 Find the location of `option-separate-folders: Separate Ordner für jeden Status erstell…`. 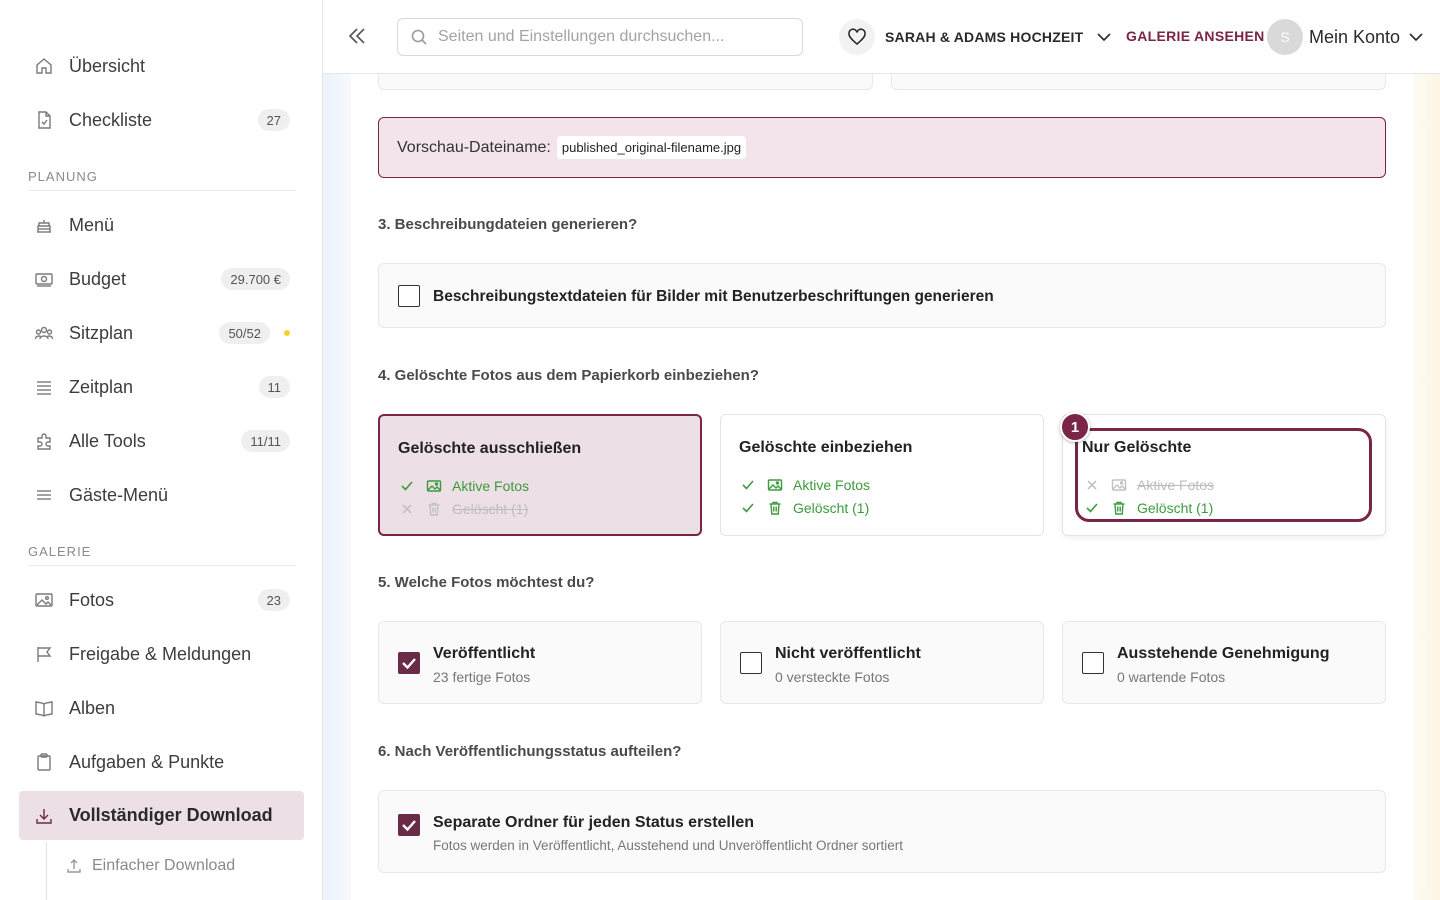

option-separate-folders: Separate Ordner für jeden Status erstell… is located at coordinates (882, 831).